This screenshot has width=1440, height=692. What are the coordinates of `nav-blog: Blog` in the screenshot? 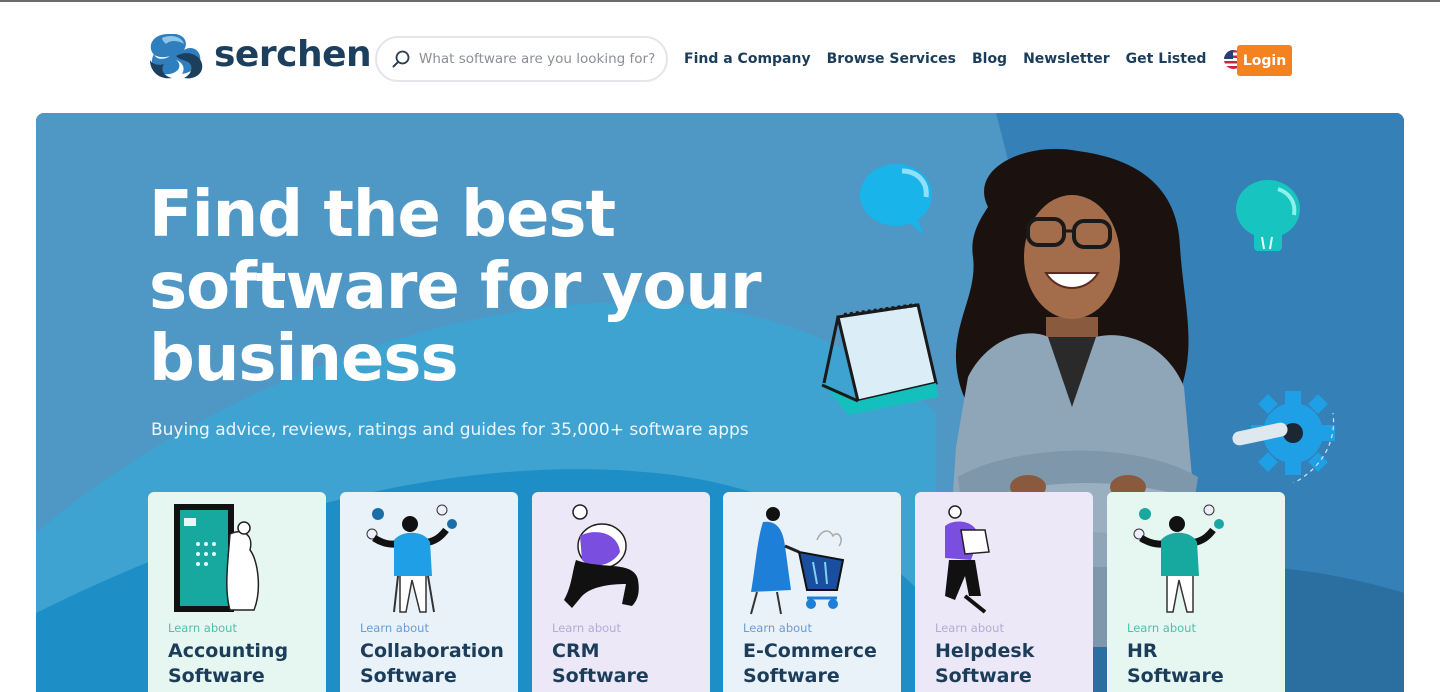 It's located at (989, 59).